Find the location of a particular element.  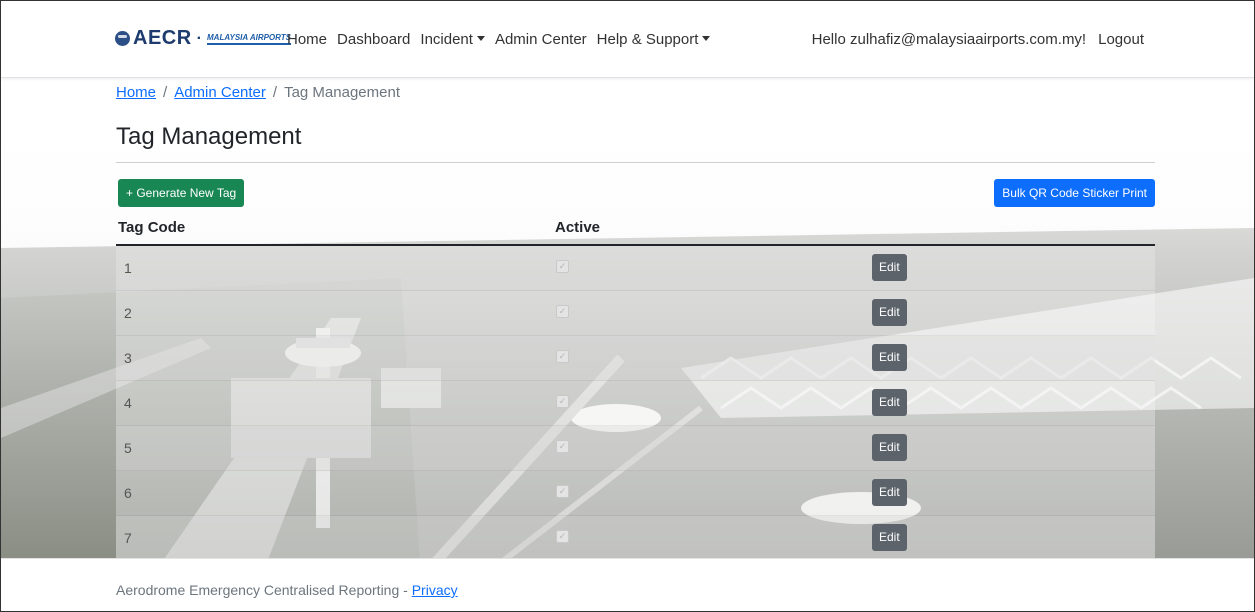

logout-link: Logout is located at coordinates (1121, 39).